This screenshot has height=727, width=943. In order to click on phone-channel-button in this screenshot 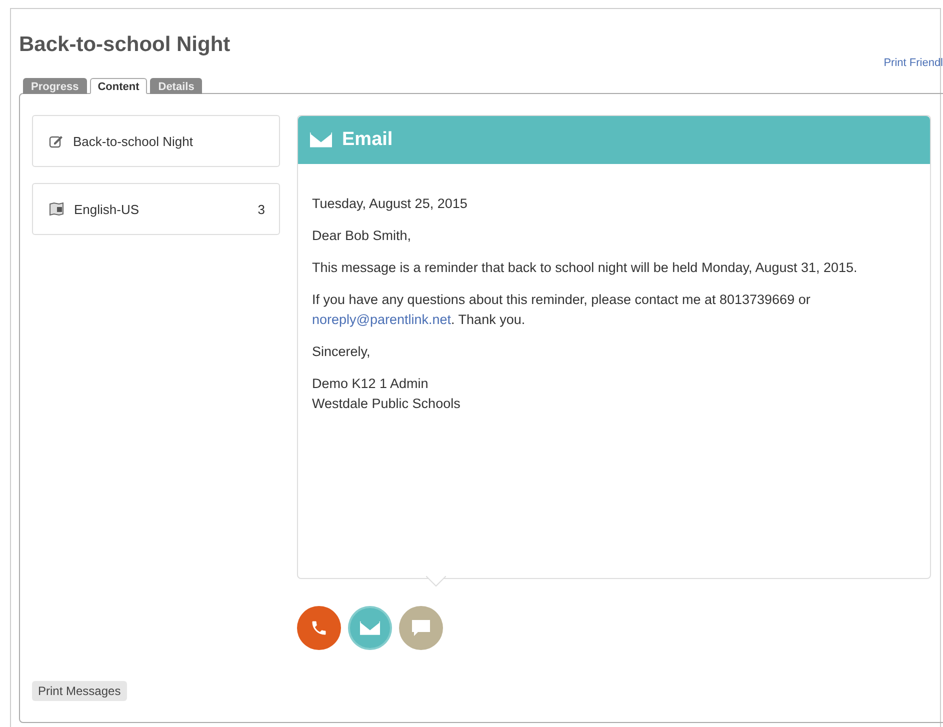, I will do `click(319, 628)`.